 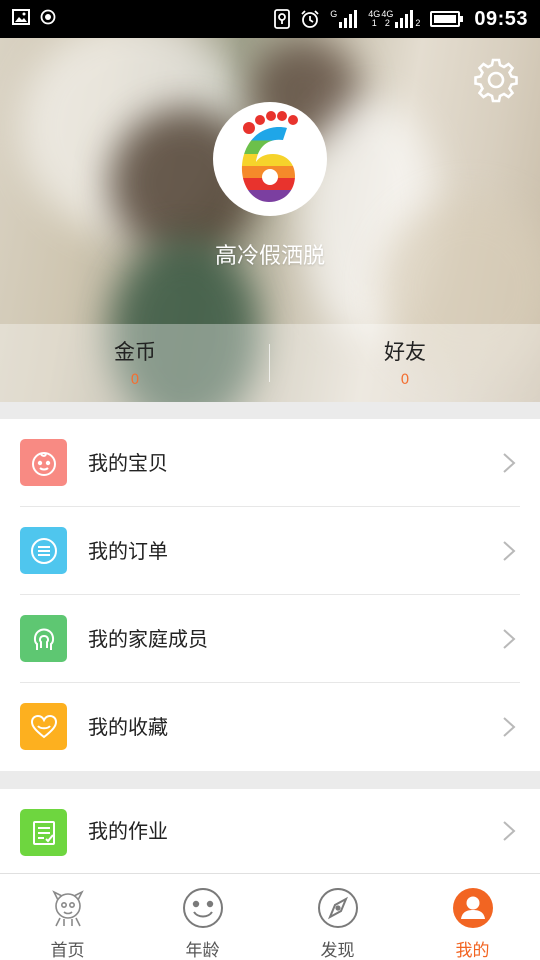 I want to click on menu-item-my-orders: 我的订单, so click(x=270, y=551).